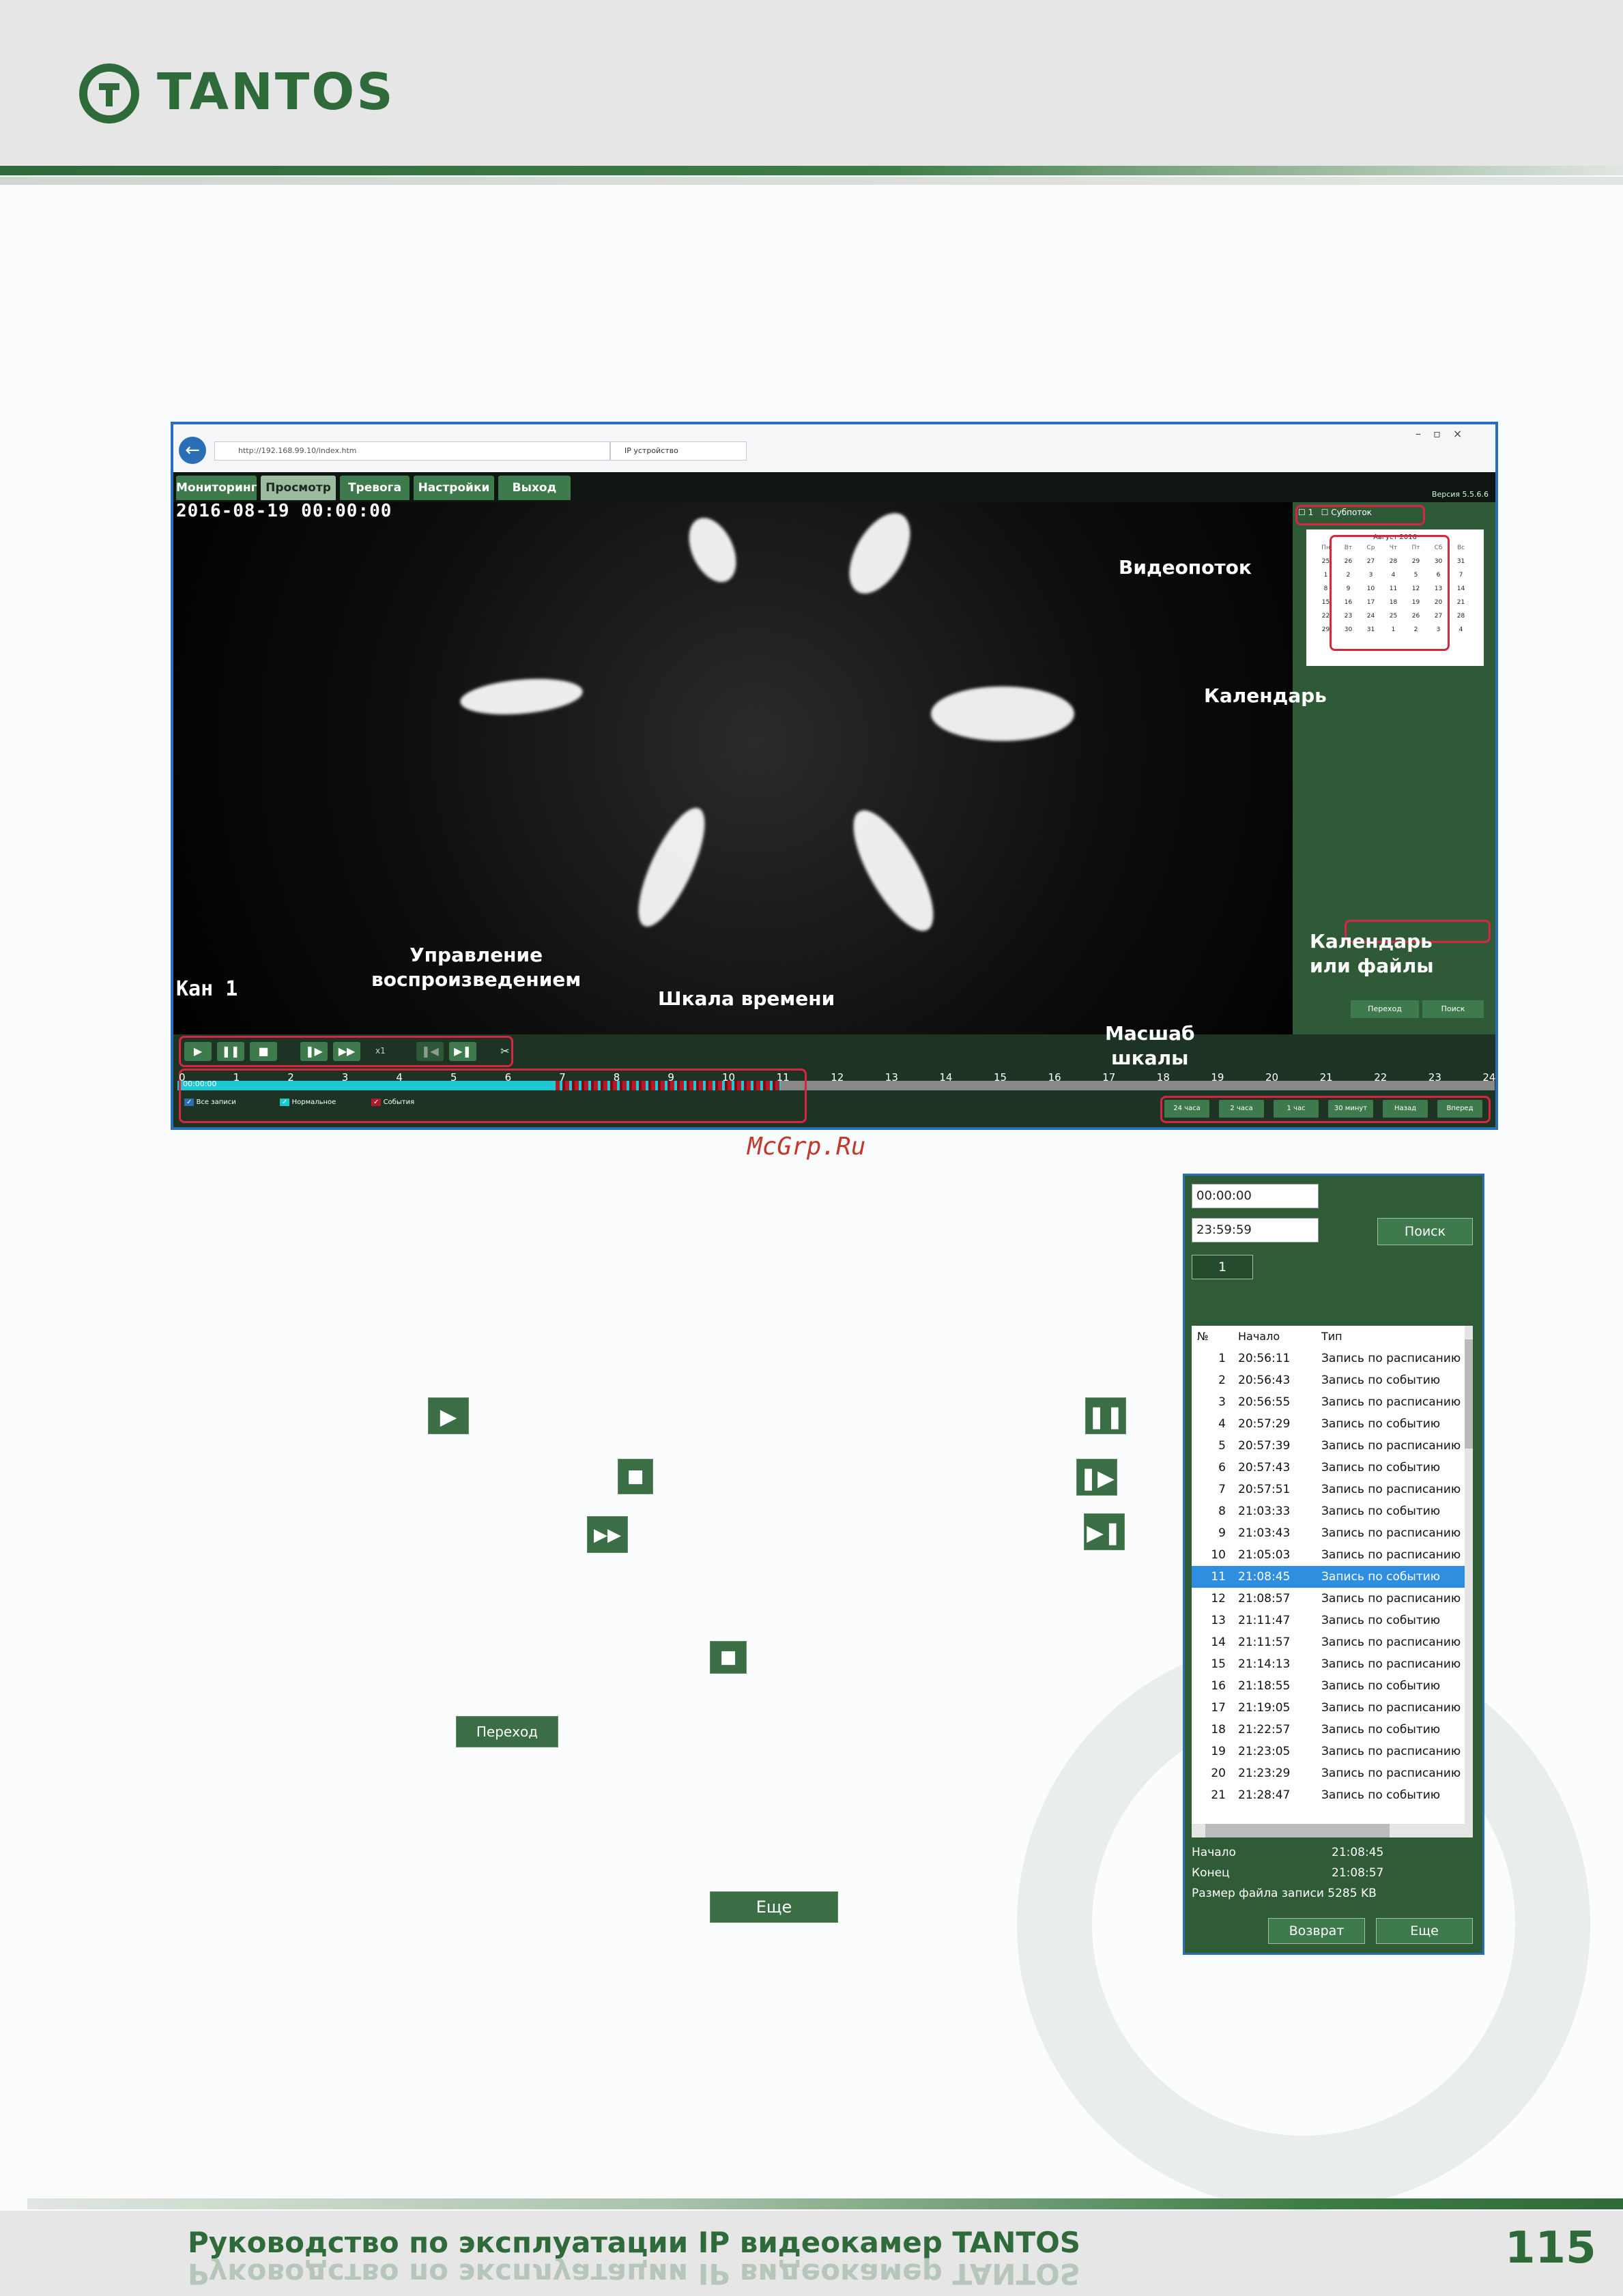 The image size is (1623, 2296). Describe the element at coordinates (1461, 588) in the screenshot. I see `calendar-day: 14` at that location.